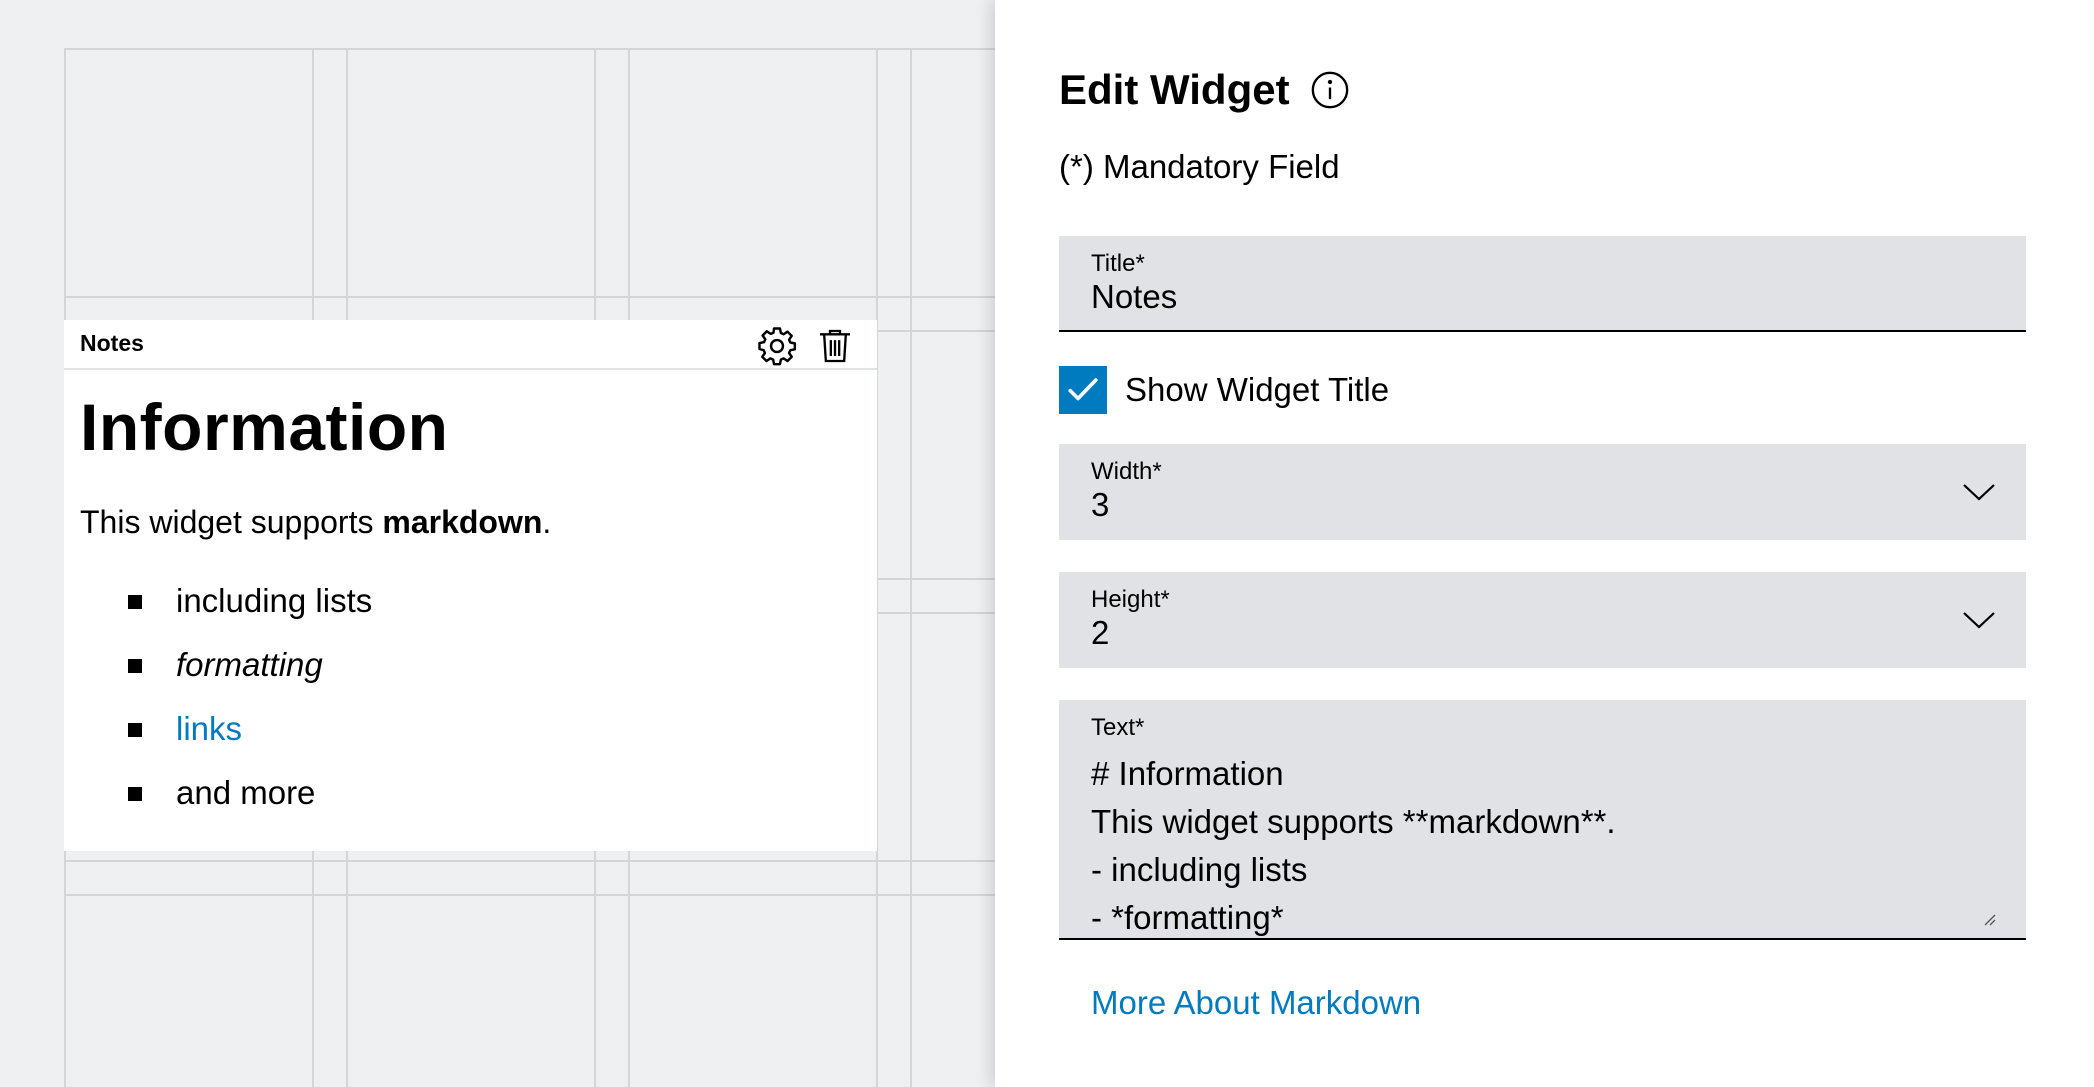 The image size is (2094, 1087). What do you see at coordinates (1126, 471) in the screenshot?
I see `width-select-label: Width*` at bounding box center [1126, 471].